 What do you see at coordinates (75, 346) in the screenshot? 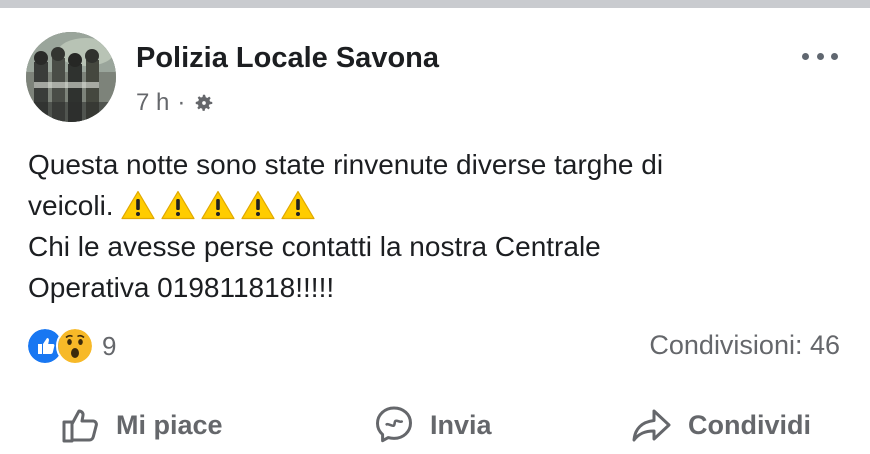
I see `wow-reaction-icon` at bounding box center [75, 346].